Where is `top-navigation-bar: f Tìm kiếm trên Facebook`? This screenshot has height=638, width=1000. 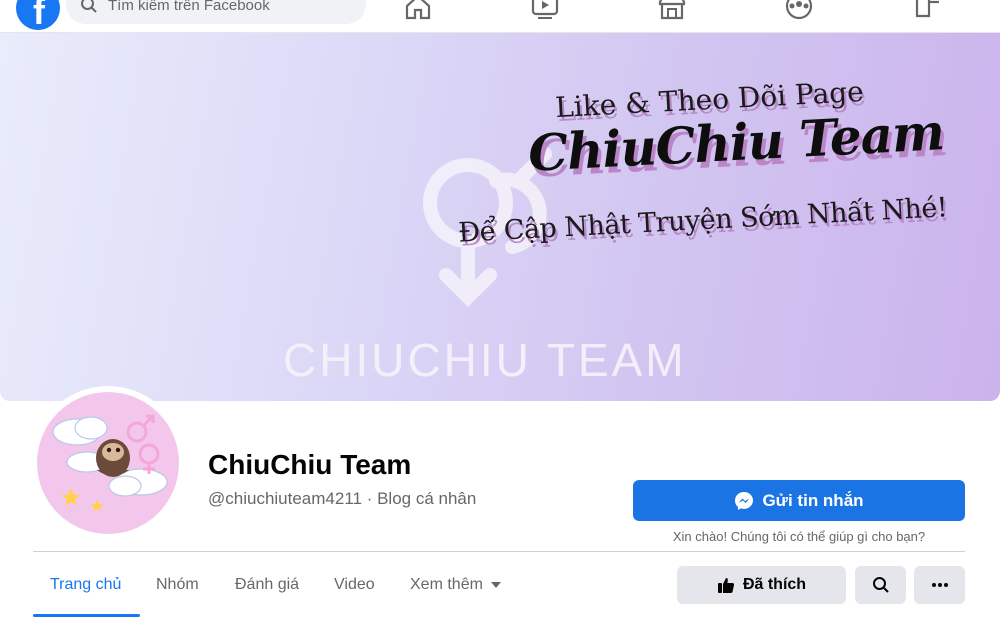 top-navigation-bar: f Tìm kiếm trên Facebook is located at coordinates (500, 16).